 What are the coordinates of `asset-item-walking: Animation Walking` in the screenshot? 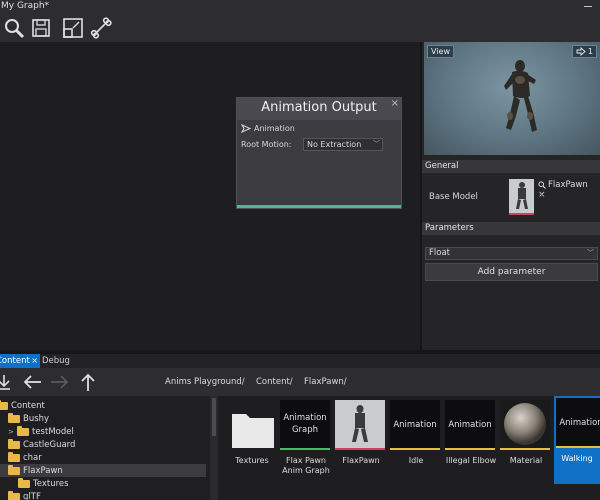 It's located at (577, 440).